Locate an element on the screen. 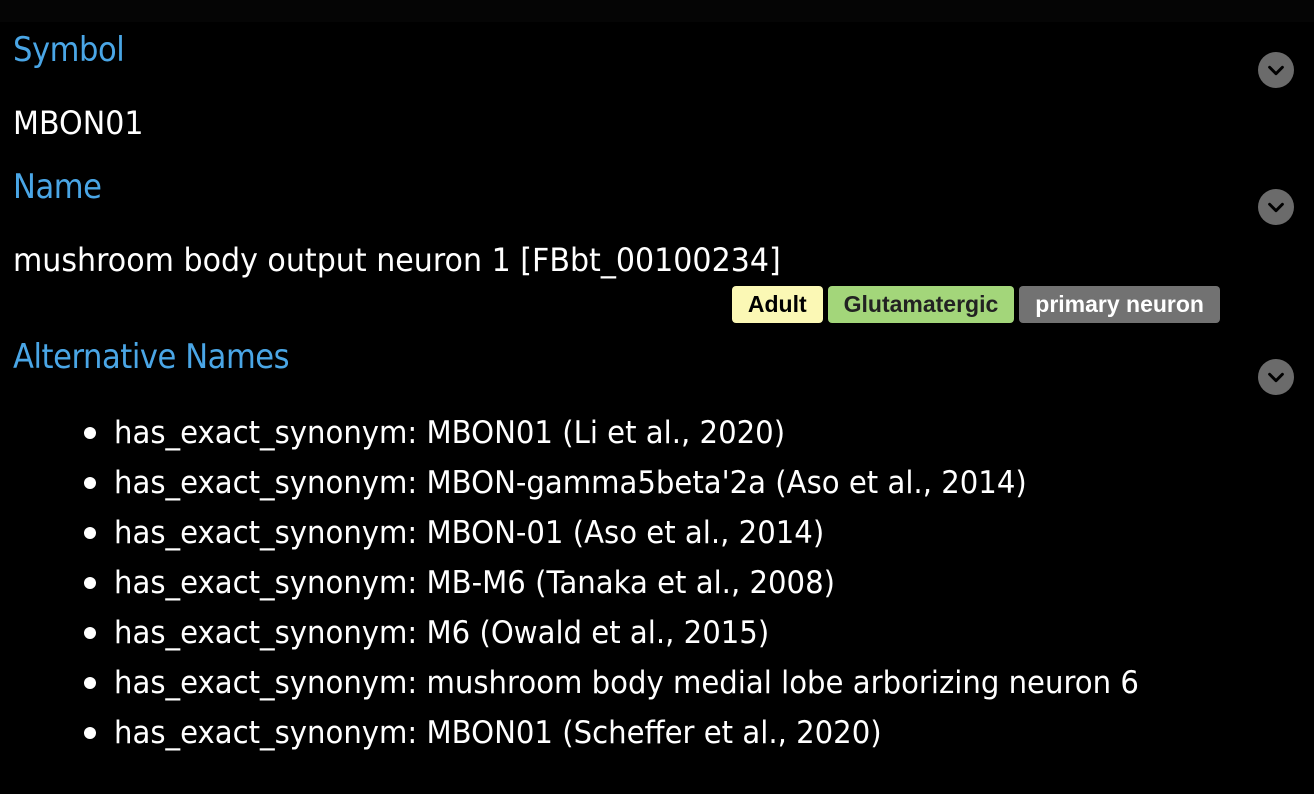 The height and width of the screenshot is (794, 1314). alternative-names-title: Alternative Names is located at coordinates (151, 357).